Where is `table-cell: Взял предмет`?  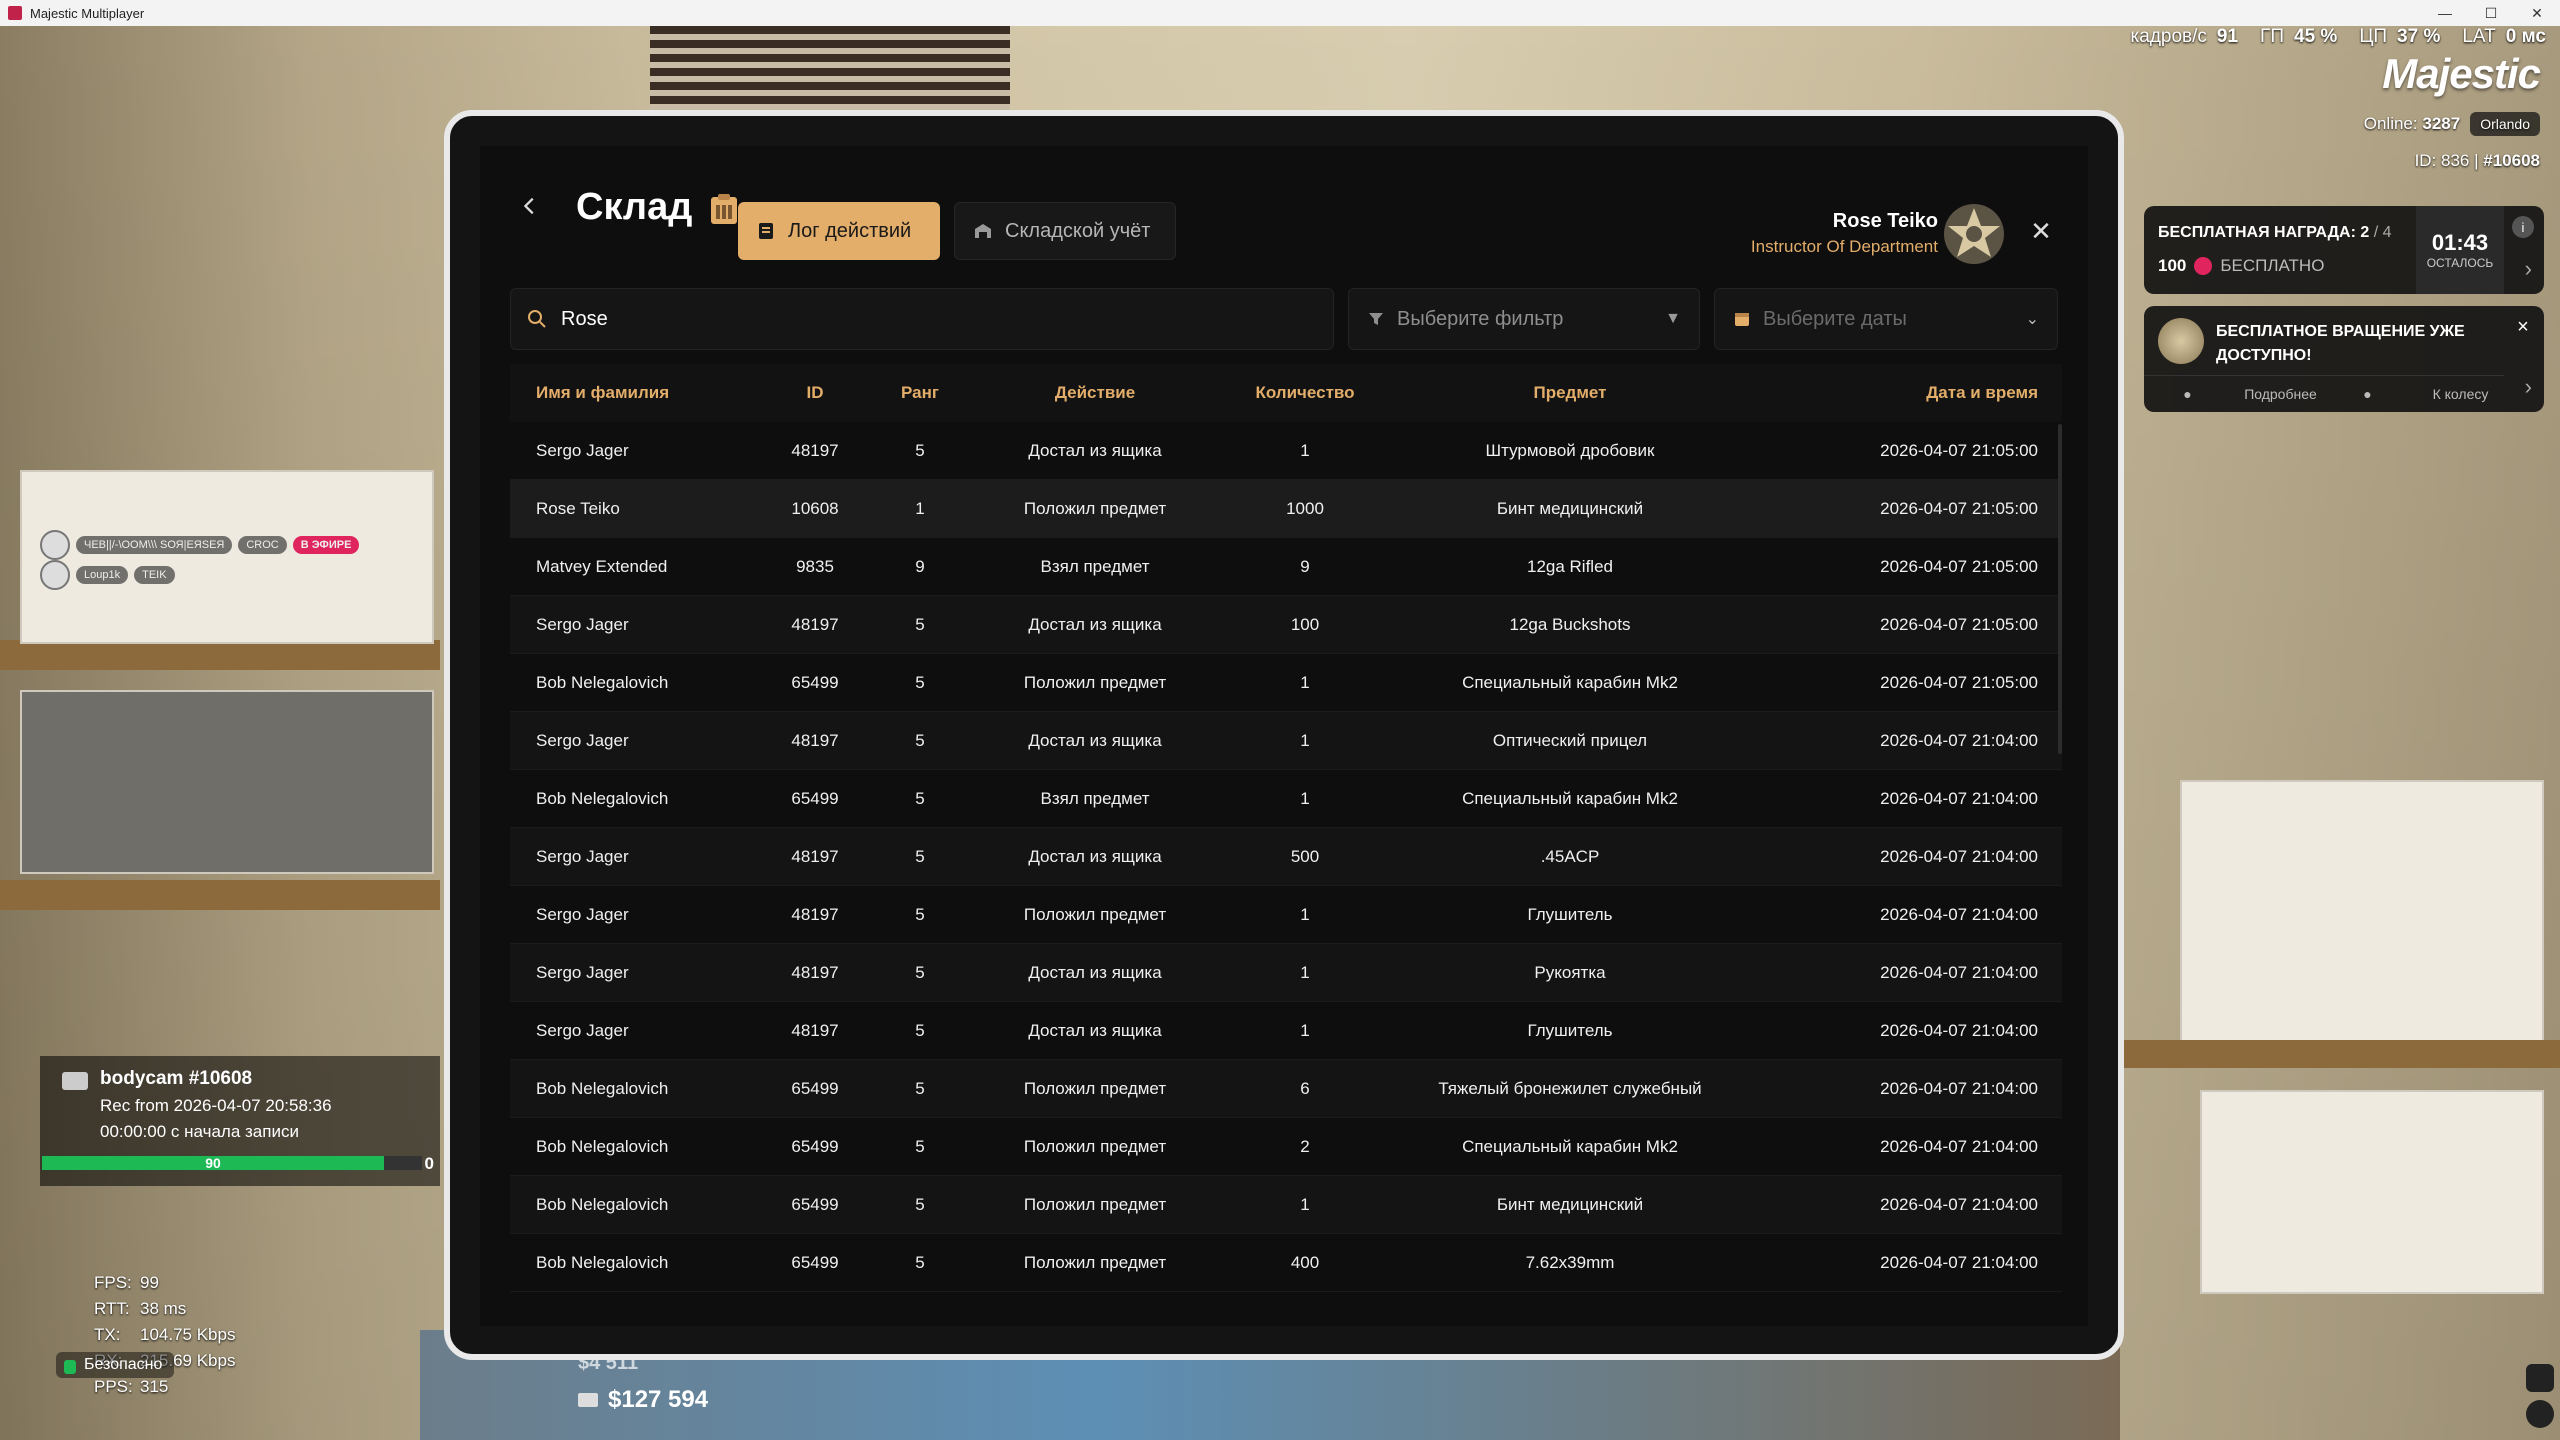 table-cell: Взял предмет is located at coordinates (1095, 566).